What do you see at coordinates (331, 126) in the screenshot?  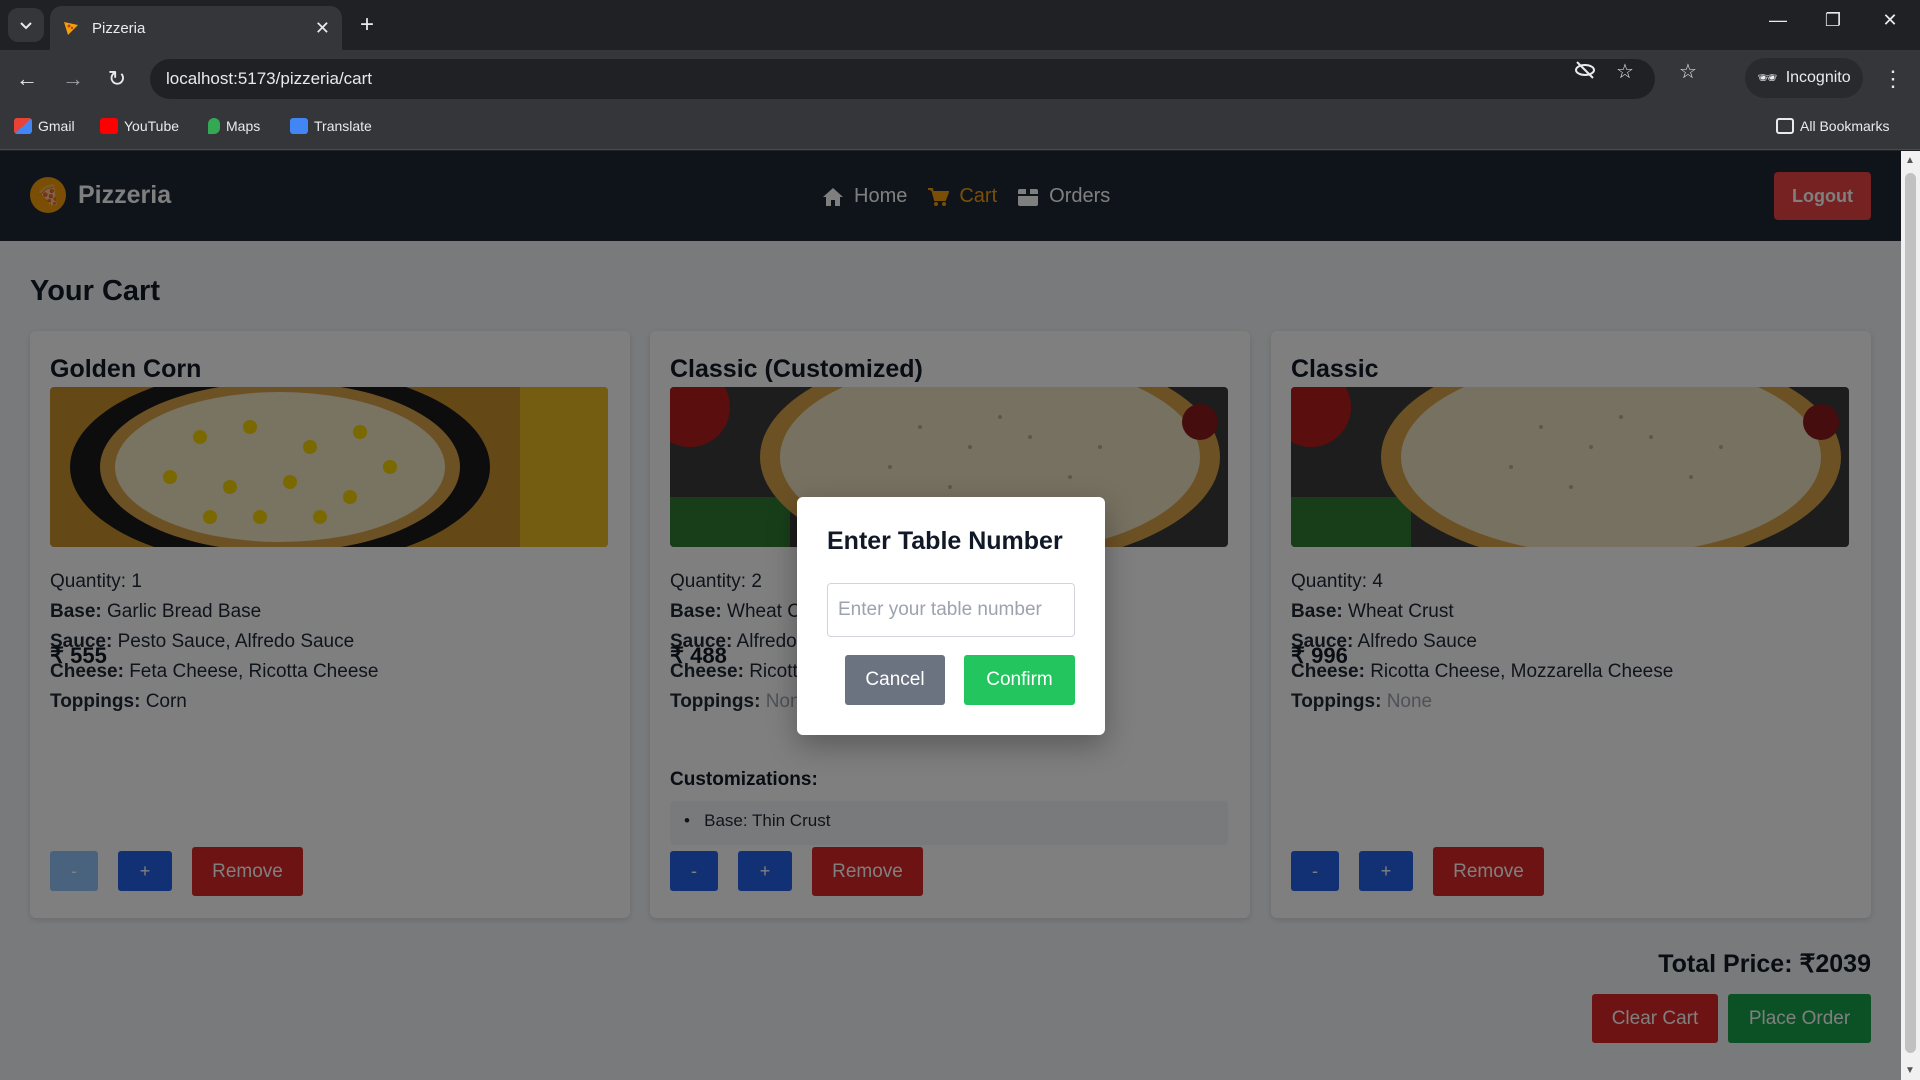 I see `bookmark-translate: Translate` at bounding box center [331, 126].